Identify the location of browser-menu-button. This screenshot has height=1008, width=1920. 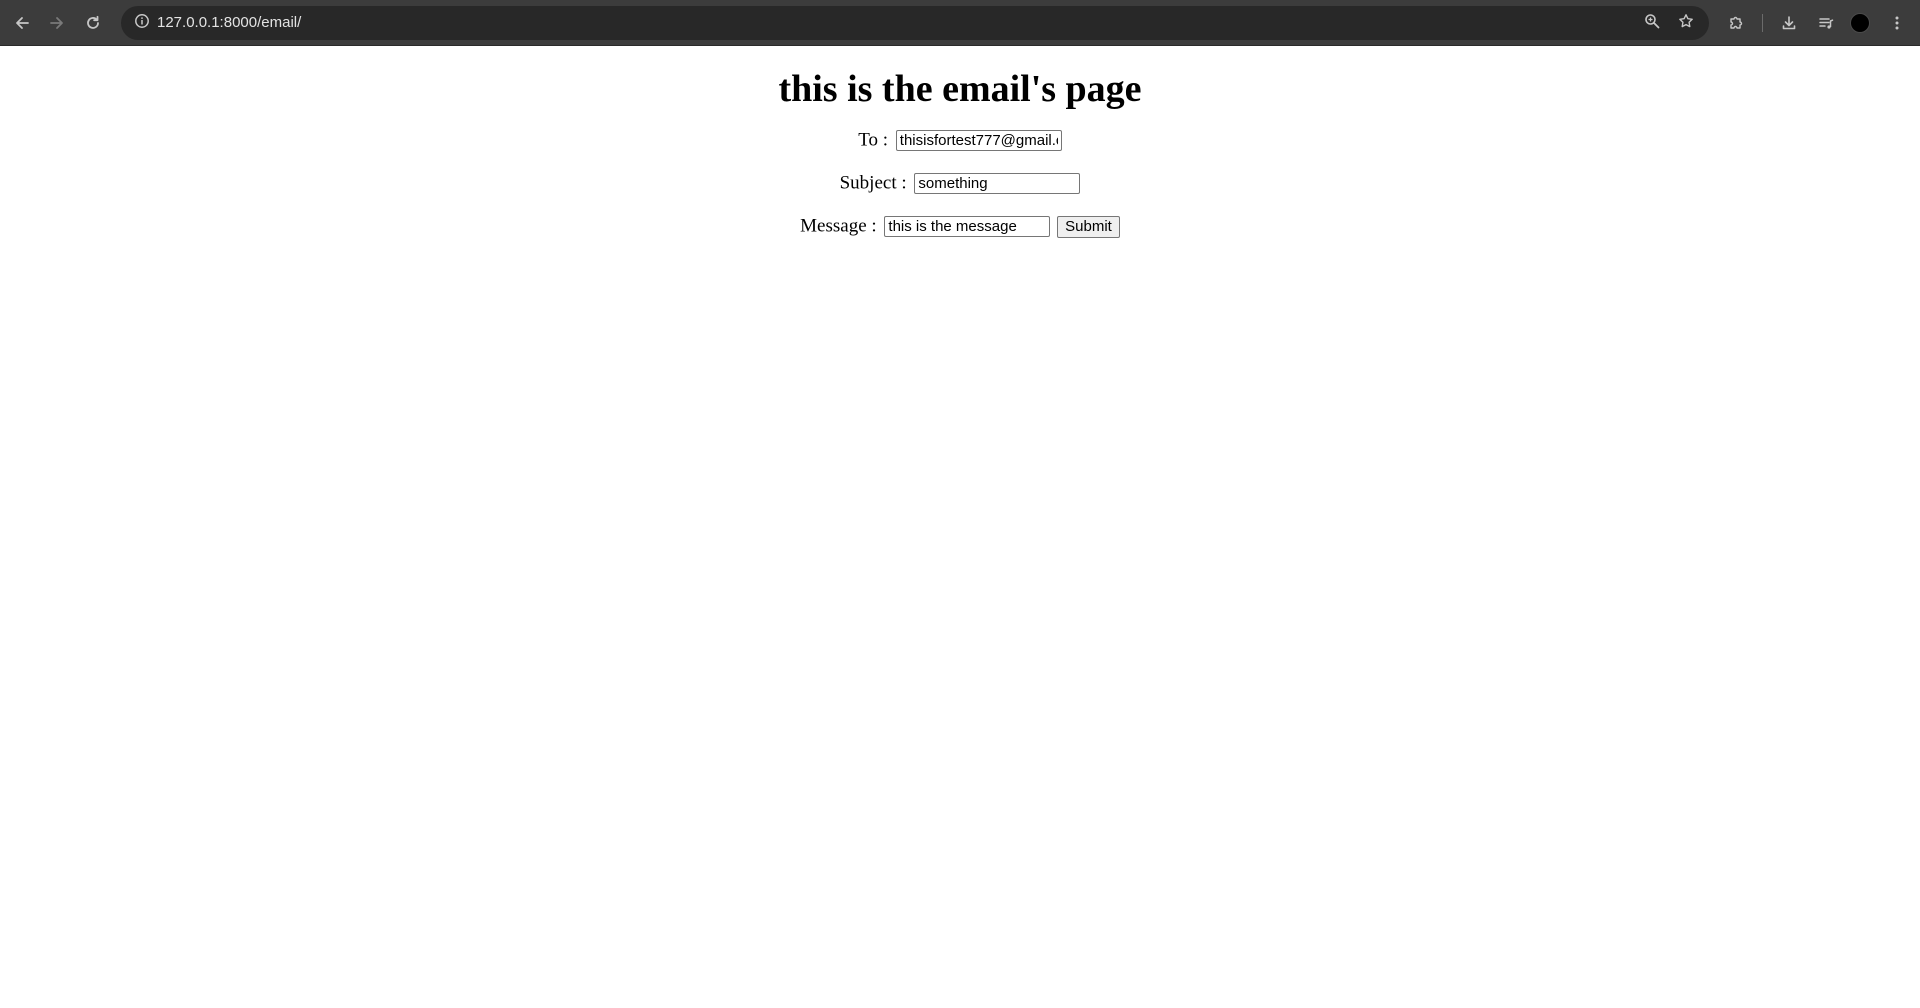
(1897, 23).